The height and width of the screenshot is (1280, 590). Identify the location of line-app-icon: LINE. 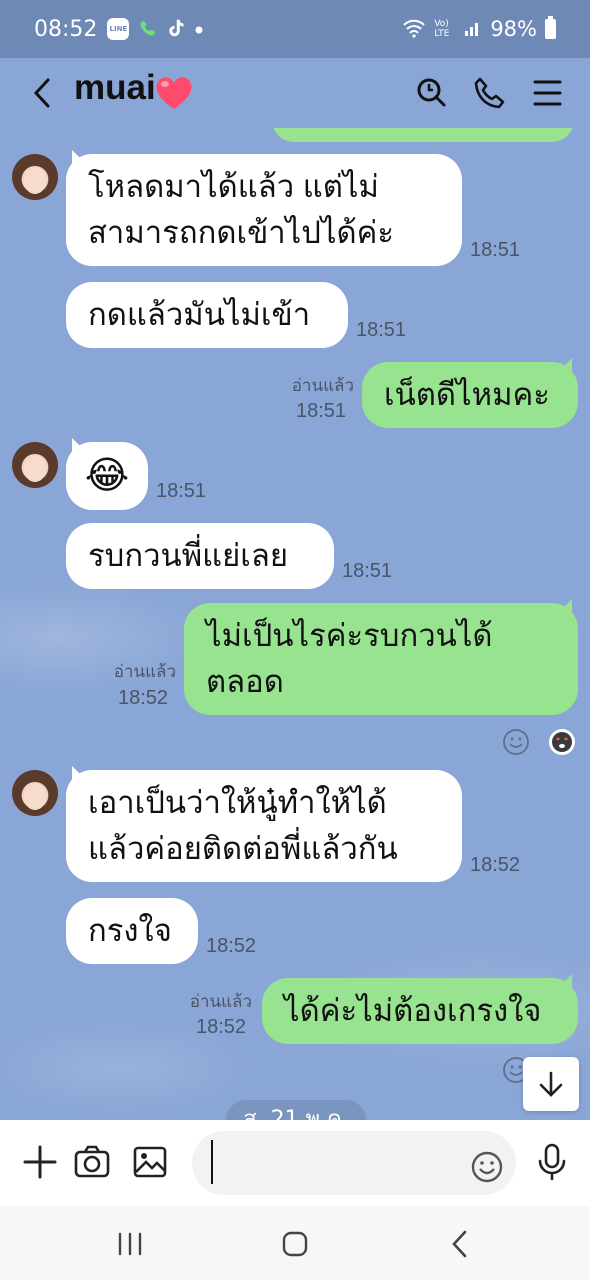
(118, 29).